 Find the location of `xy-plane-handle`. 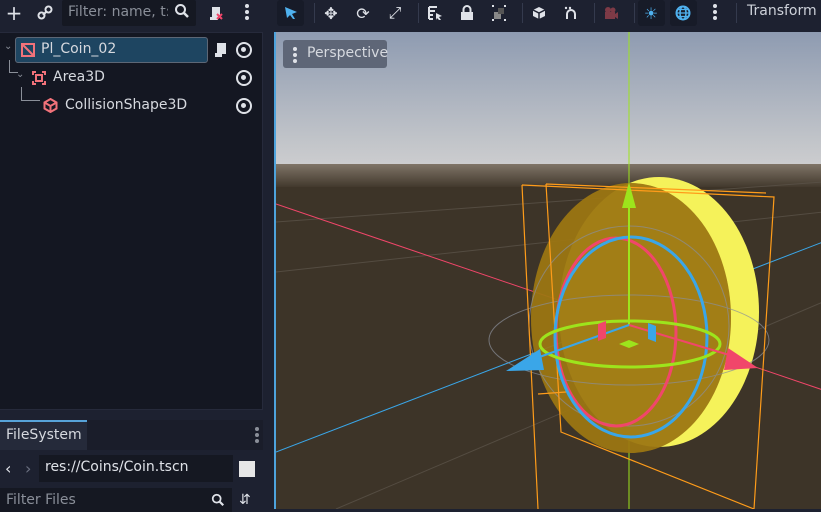

xy-plane-handle is located at coordinates (602, 331).